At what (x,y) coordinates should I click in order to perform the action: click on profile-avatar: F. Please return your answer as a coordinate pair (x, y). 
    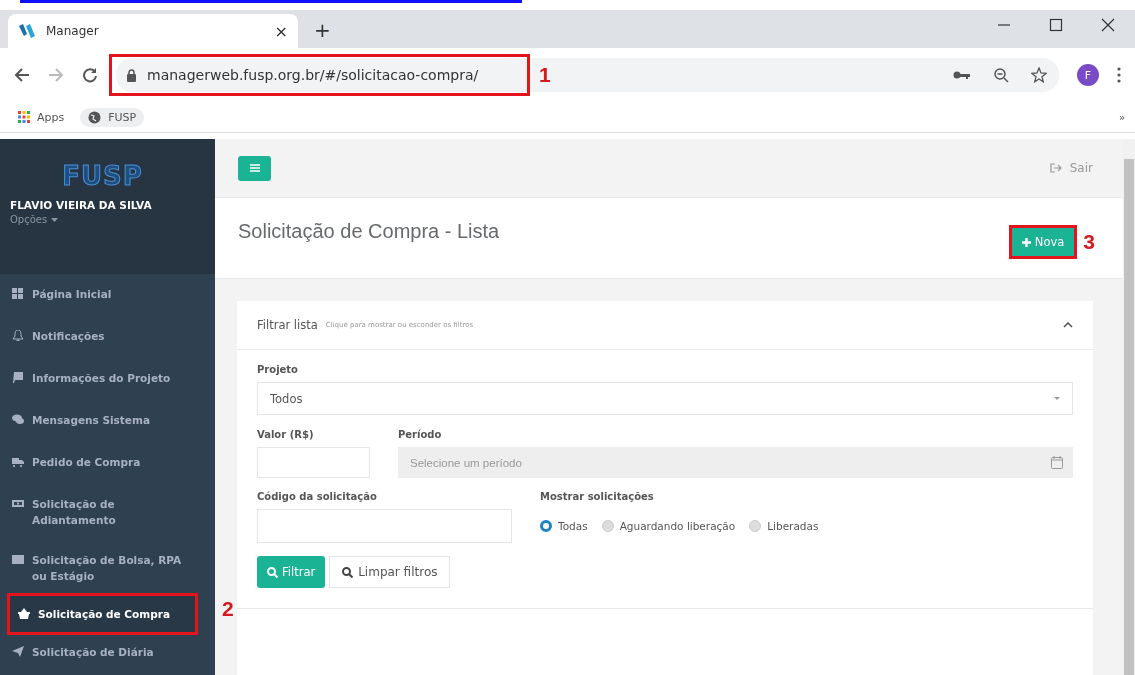
    Looking at the image, I should click on (1088, 75).